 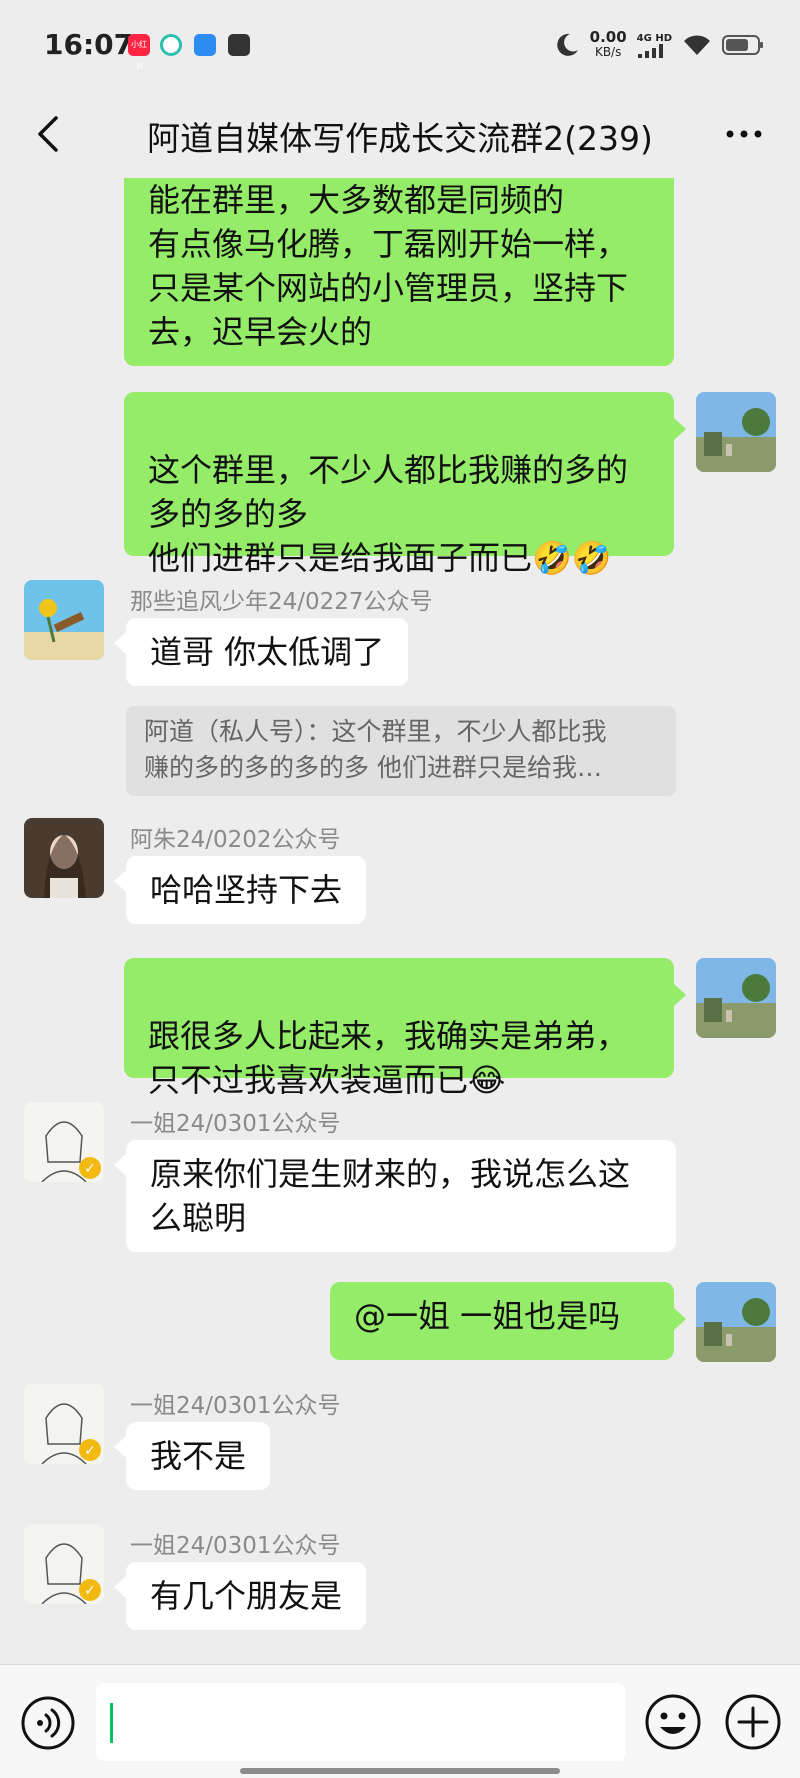 I want to click on message-item-outgoing: 跟很多人比起来，我确实是弟弟， 只不过我喜欢装逼而已😂, so click(x=400, y=1028).